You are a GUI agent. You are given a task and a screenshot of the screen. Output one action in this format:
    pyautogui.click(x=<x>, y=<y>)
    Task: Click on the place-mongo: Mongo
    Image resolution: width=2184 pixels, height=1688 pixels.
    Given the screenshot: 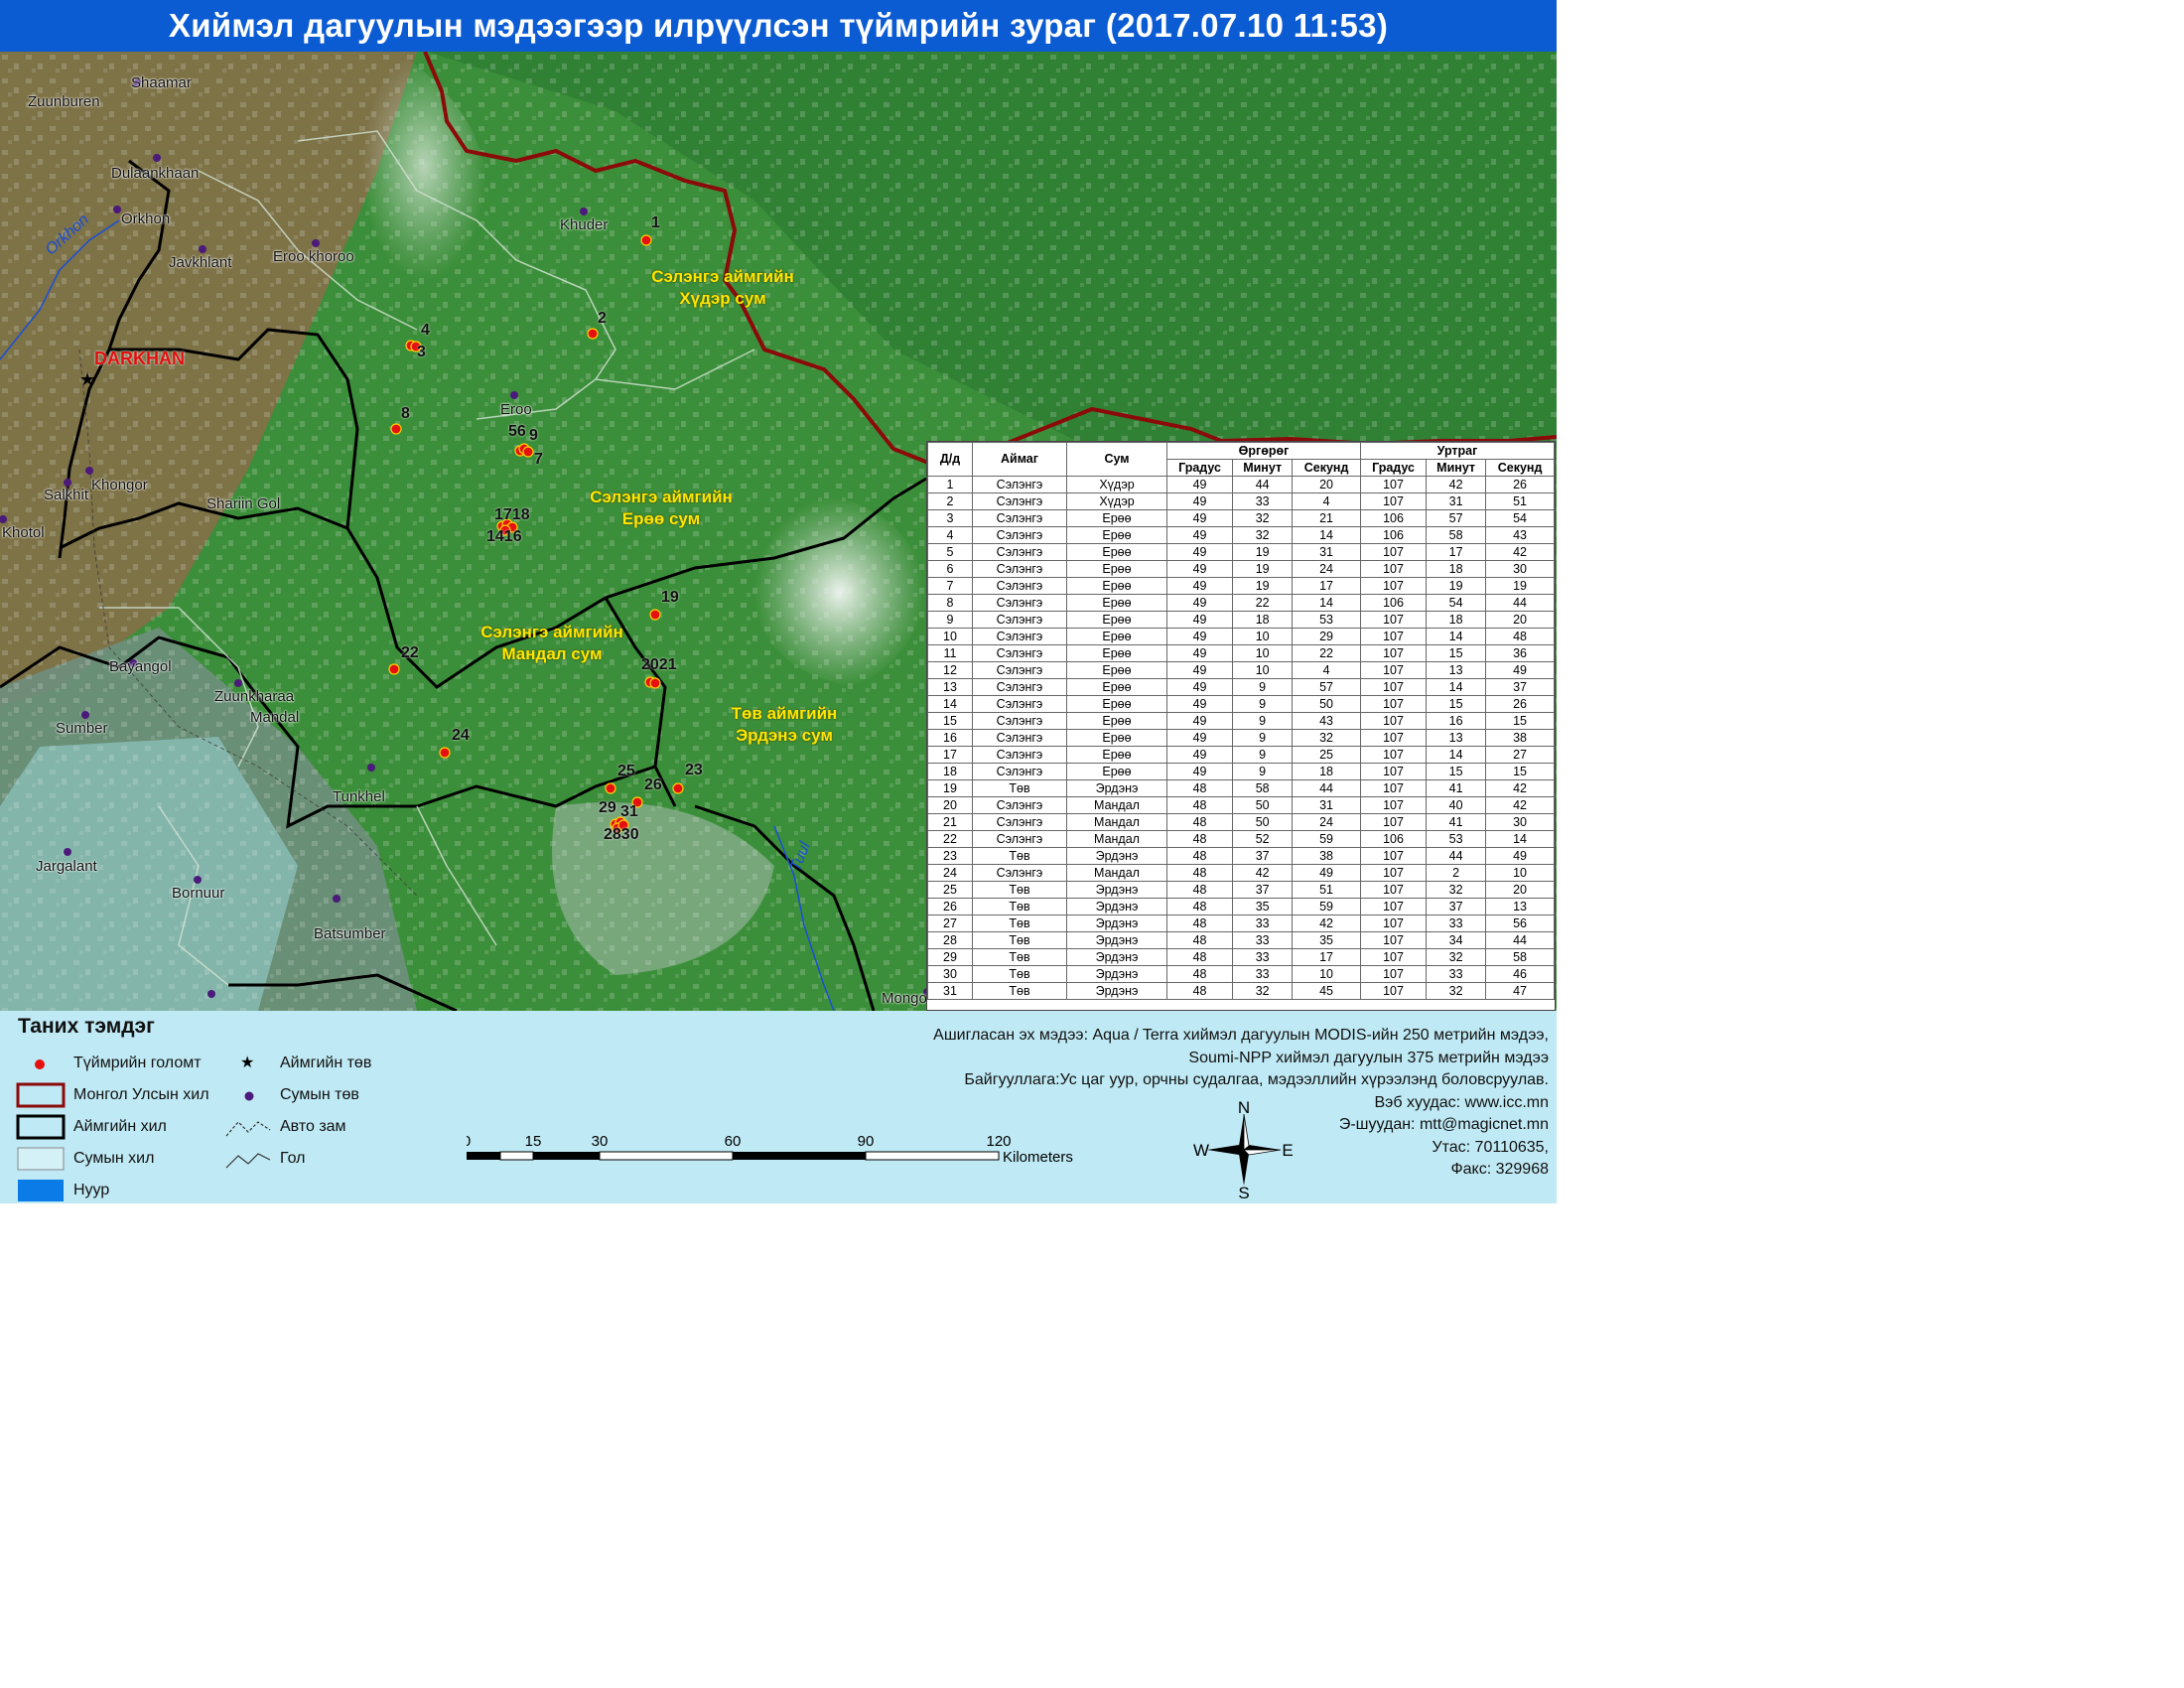 What is the action you would take?
    pyautogui.click(x=904, y=998)
    